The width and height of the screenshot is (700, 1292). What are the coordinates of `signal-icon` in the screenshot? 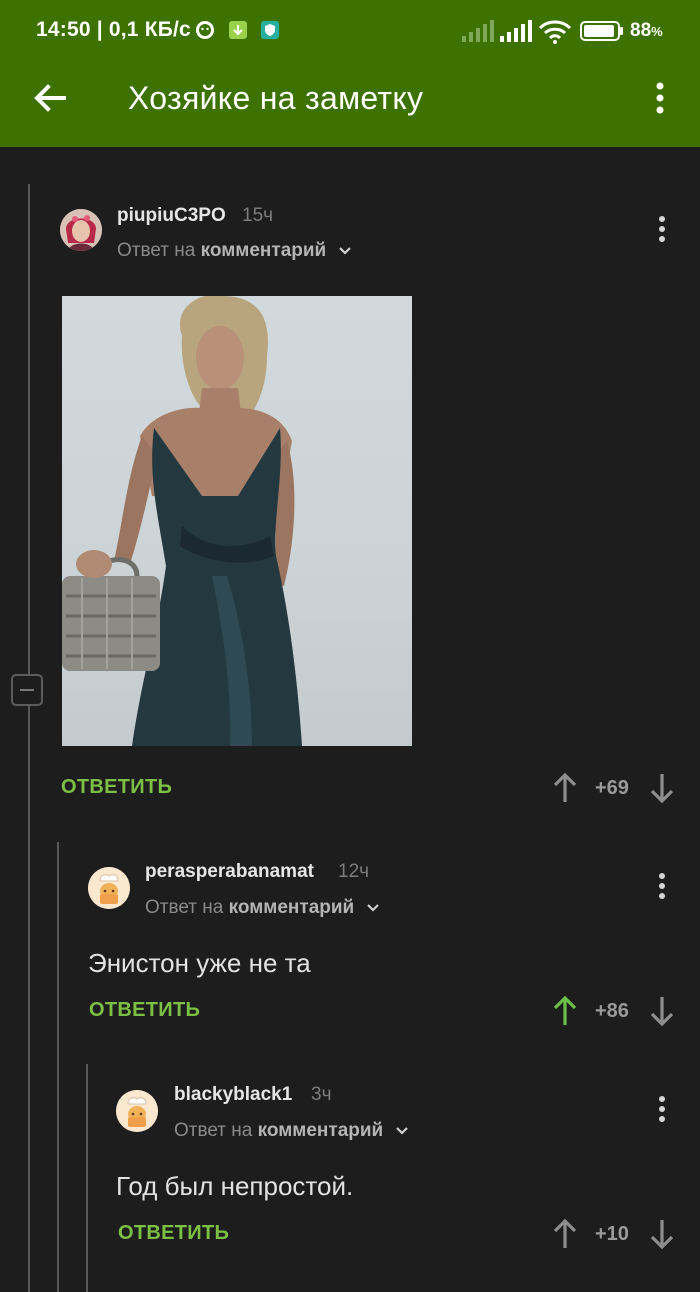 It's located at (478, 31).